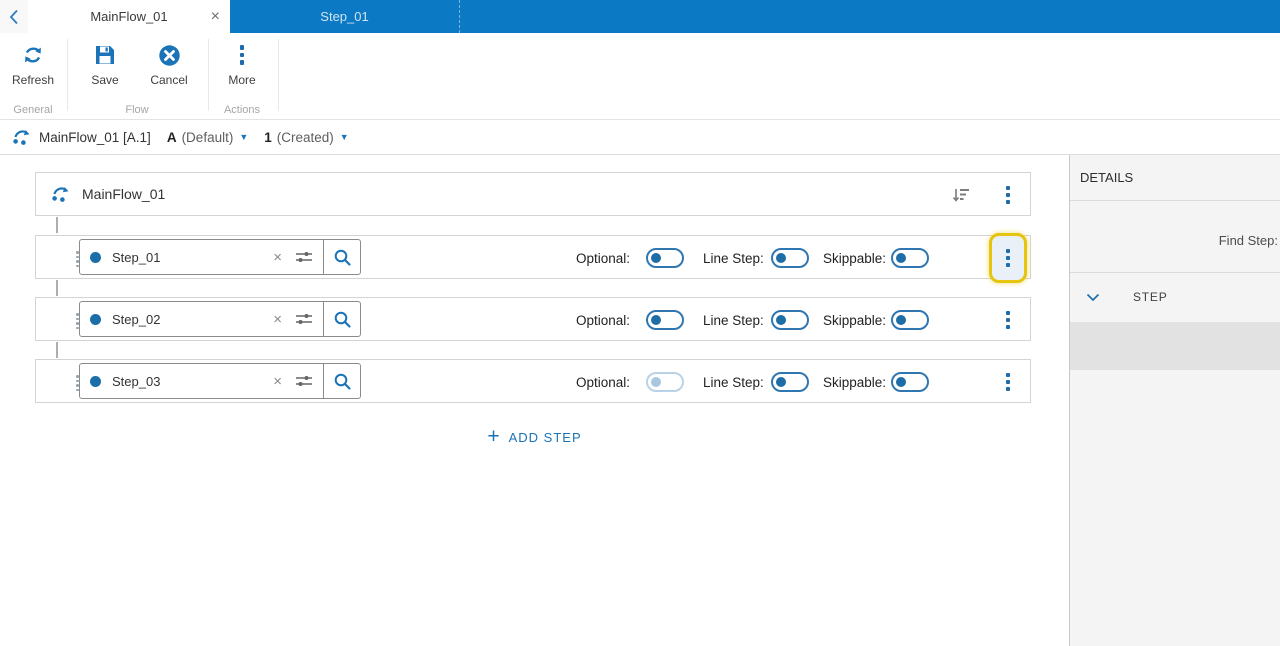 This screenshot has width=1280, height=646. I want to click on back-button, so click(14, 16).